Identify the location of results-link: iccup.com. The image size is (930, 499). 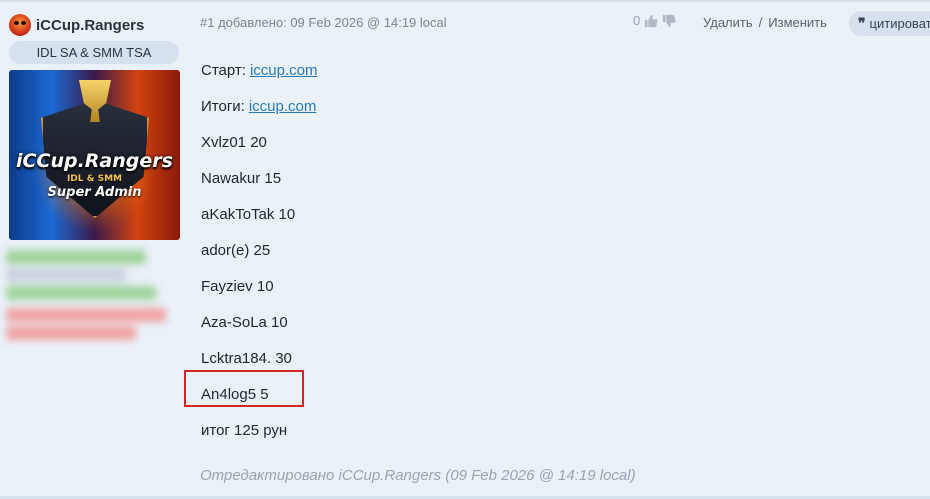
(283, 106).